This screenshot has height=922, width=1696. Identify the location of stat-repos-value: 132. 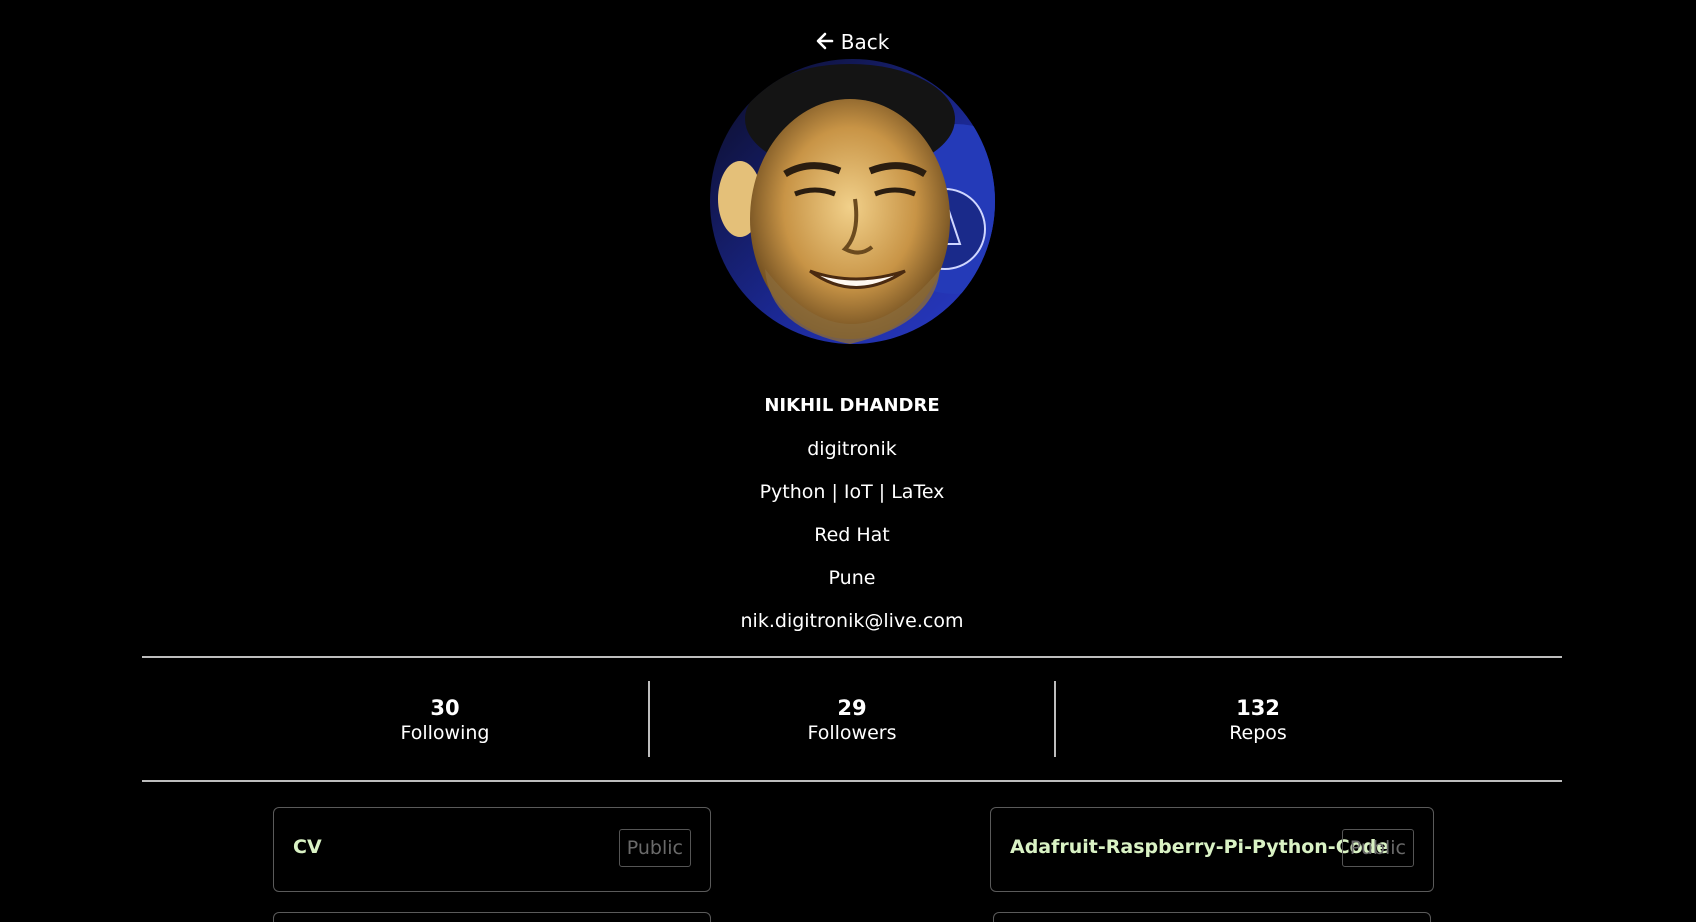
(1258, 708).